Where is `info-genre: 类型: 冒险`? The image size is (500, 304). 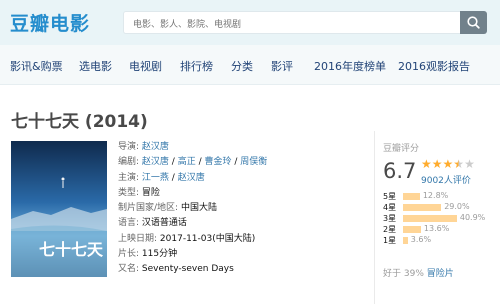
info-genre: 类型: 冒险 is located at coordinates (192, 193).